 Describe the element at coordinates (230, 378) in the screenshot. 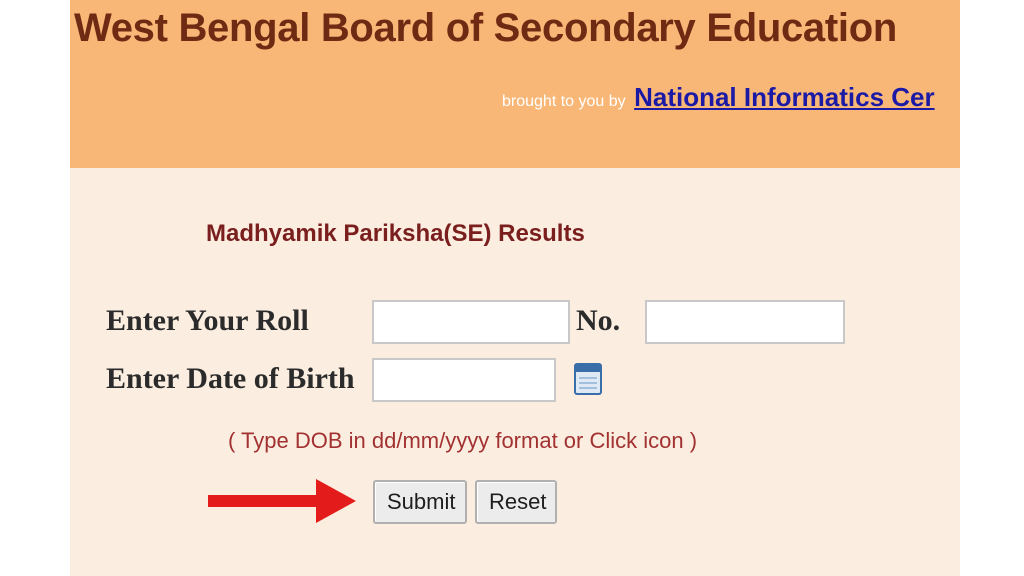

I see `dob-label: Enter Date of Birth` at that location.